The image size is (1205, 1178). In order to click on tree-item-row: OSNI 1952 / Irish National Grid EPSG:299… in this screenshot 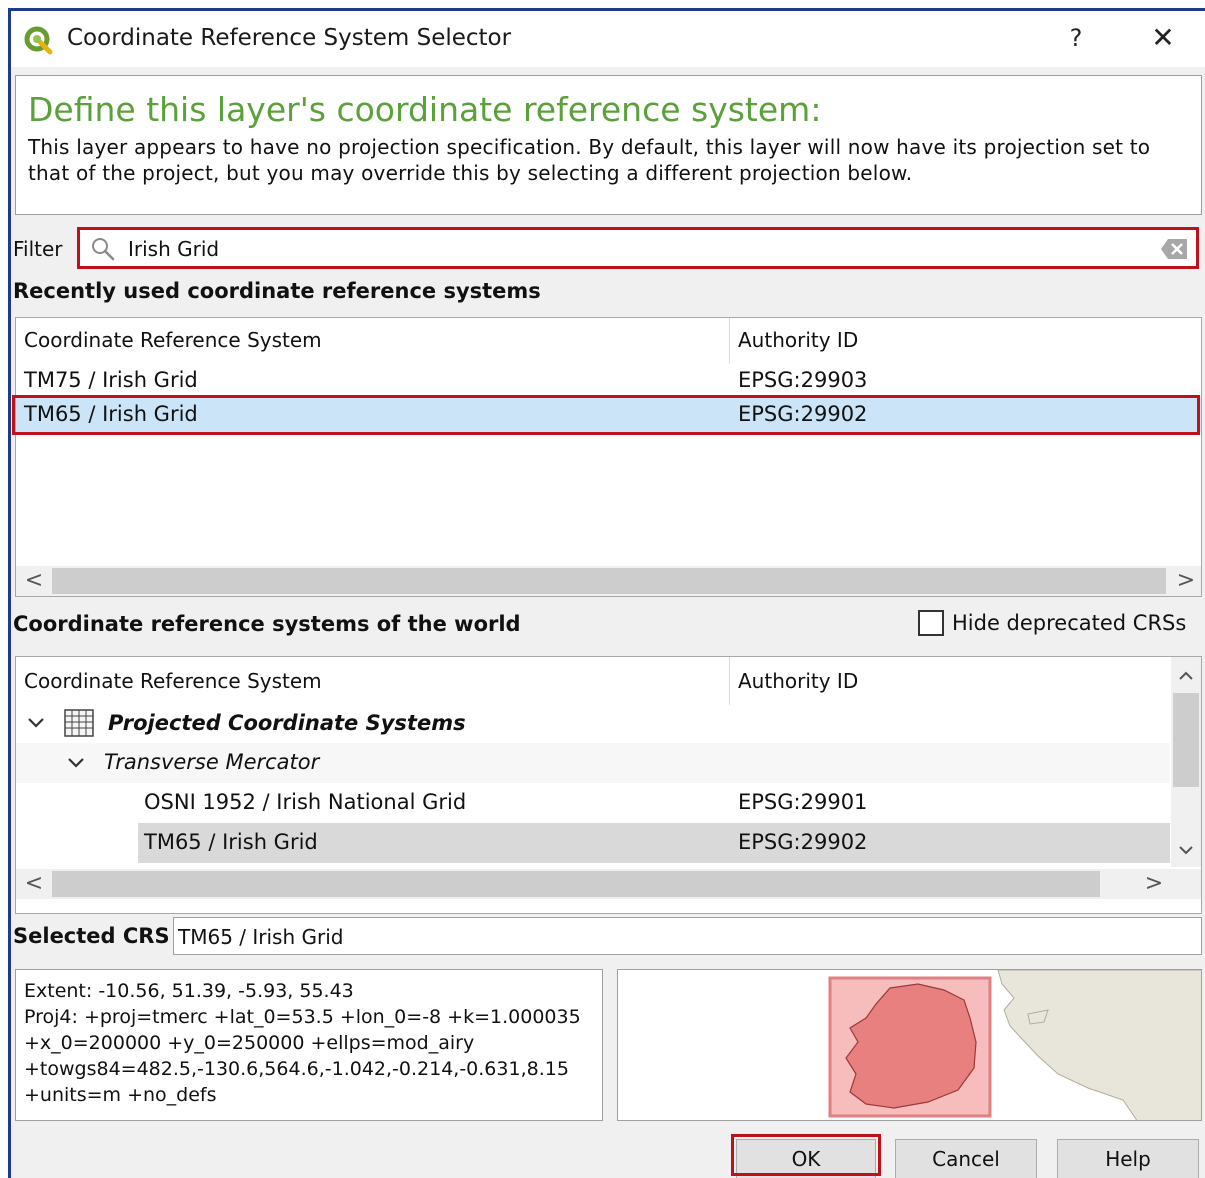, I will do `click(593, 803)`.